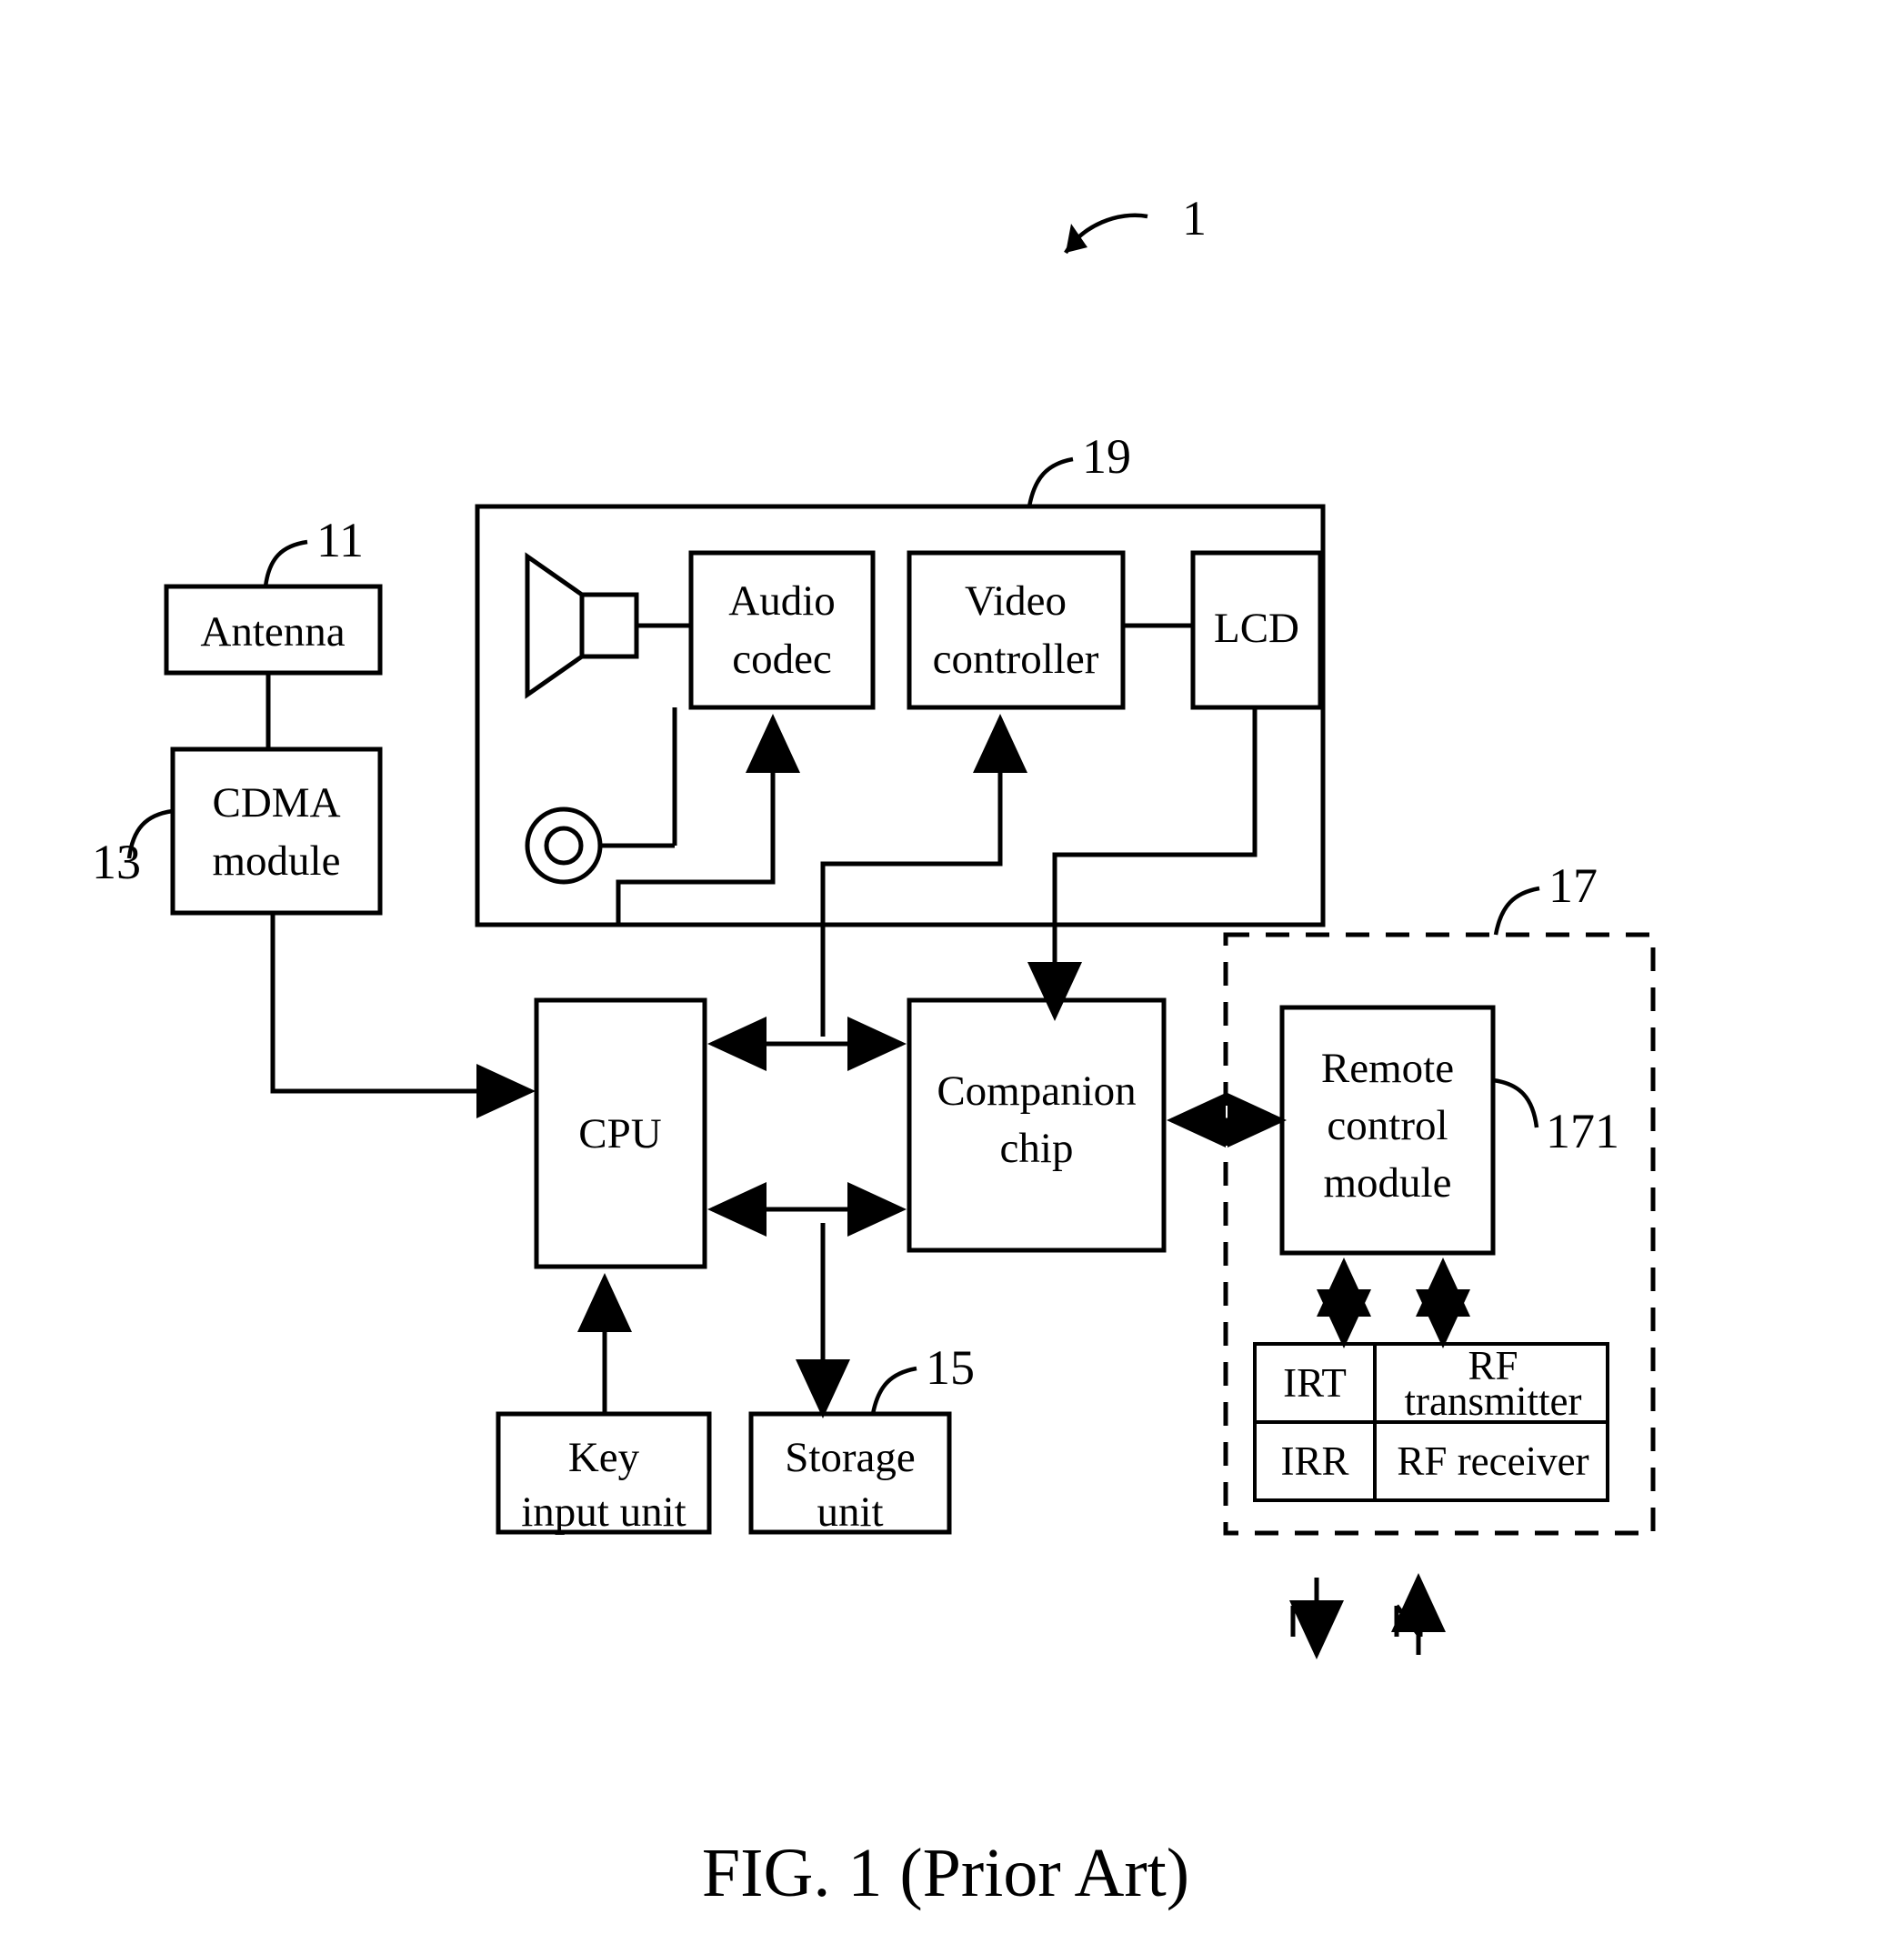 The width and height of the screenshot is (1904, 1934). I want to click on wire-cdma-to-cpu, so click(403, 1015).